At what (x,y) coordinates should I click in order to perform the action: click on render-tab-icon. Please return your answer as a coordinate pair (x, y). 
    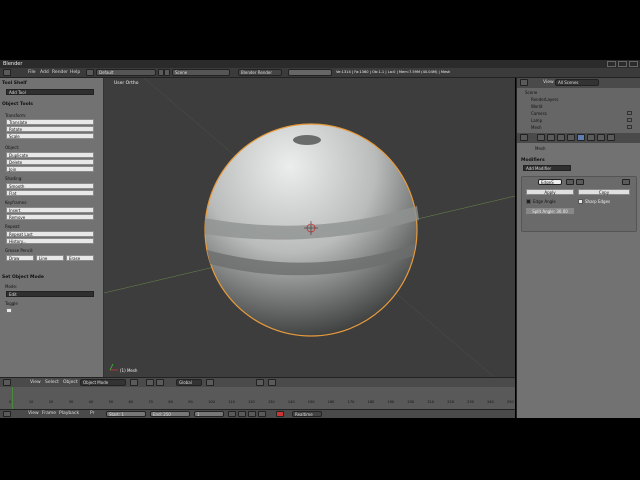
    Looking at the image, I should click on (541, 137).